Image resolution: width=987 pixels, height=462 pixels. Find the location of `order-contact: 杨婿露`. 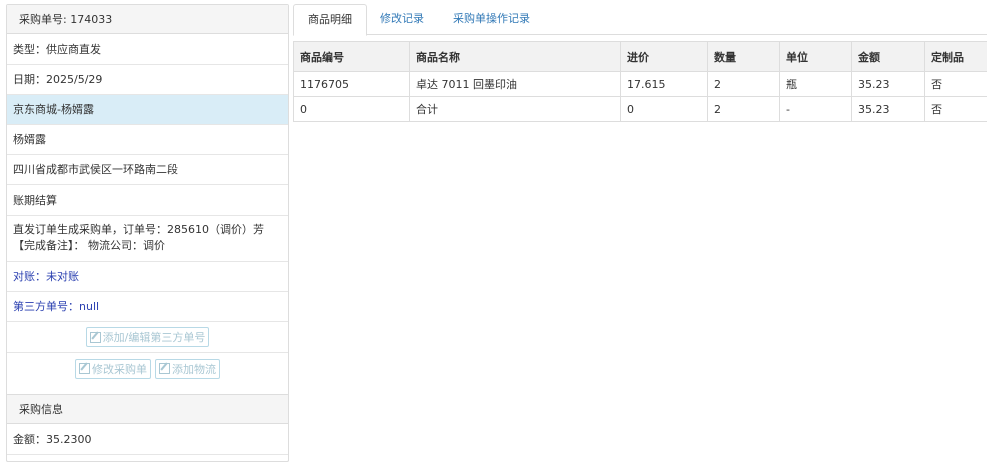

order-contact: 杨婿露 is located at coordinates (147, 140).